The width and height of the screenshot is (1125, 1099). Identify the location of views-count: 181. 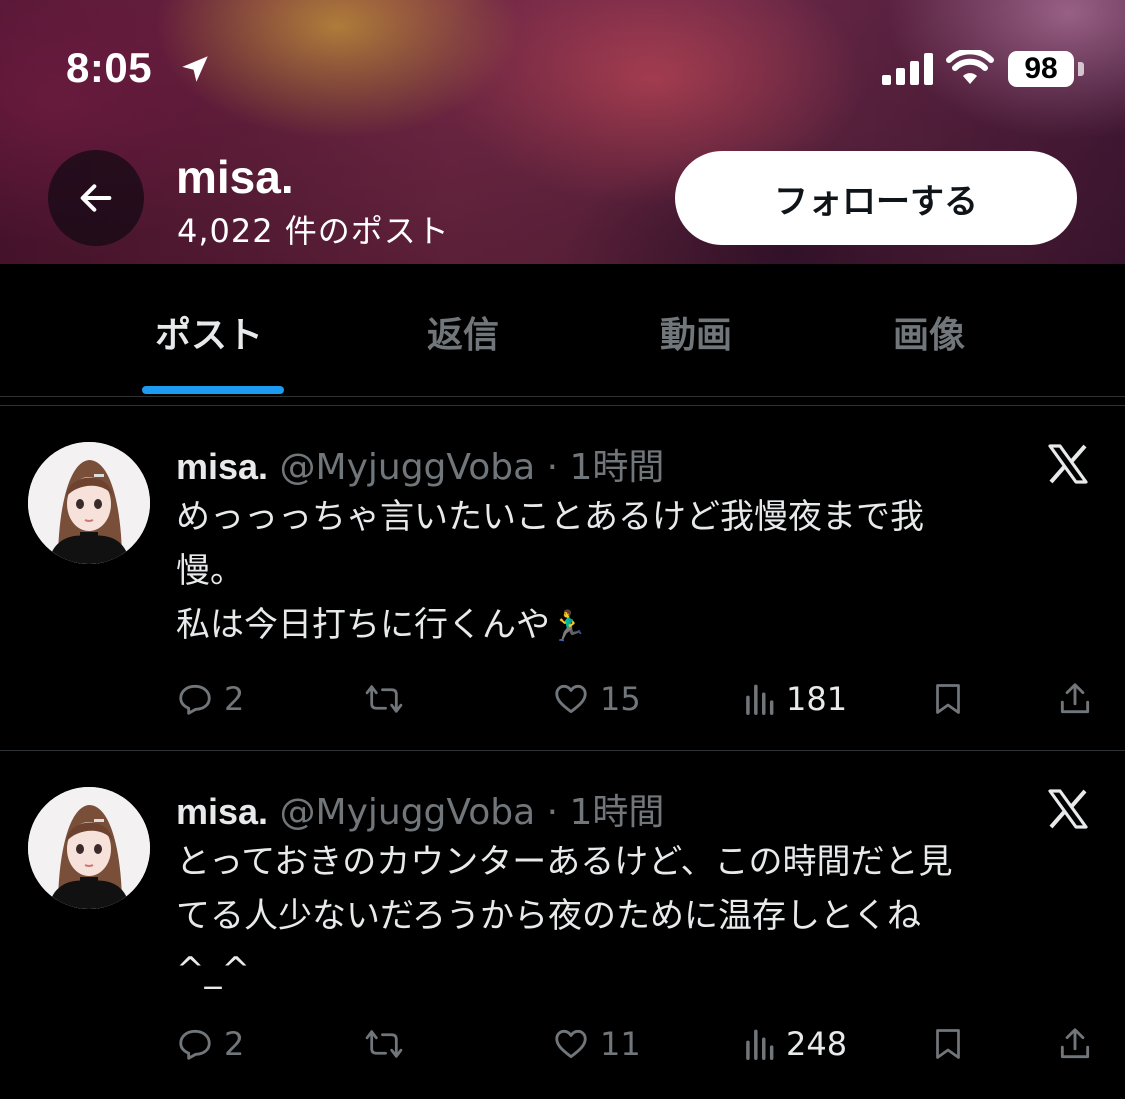
(817, 699).